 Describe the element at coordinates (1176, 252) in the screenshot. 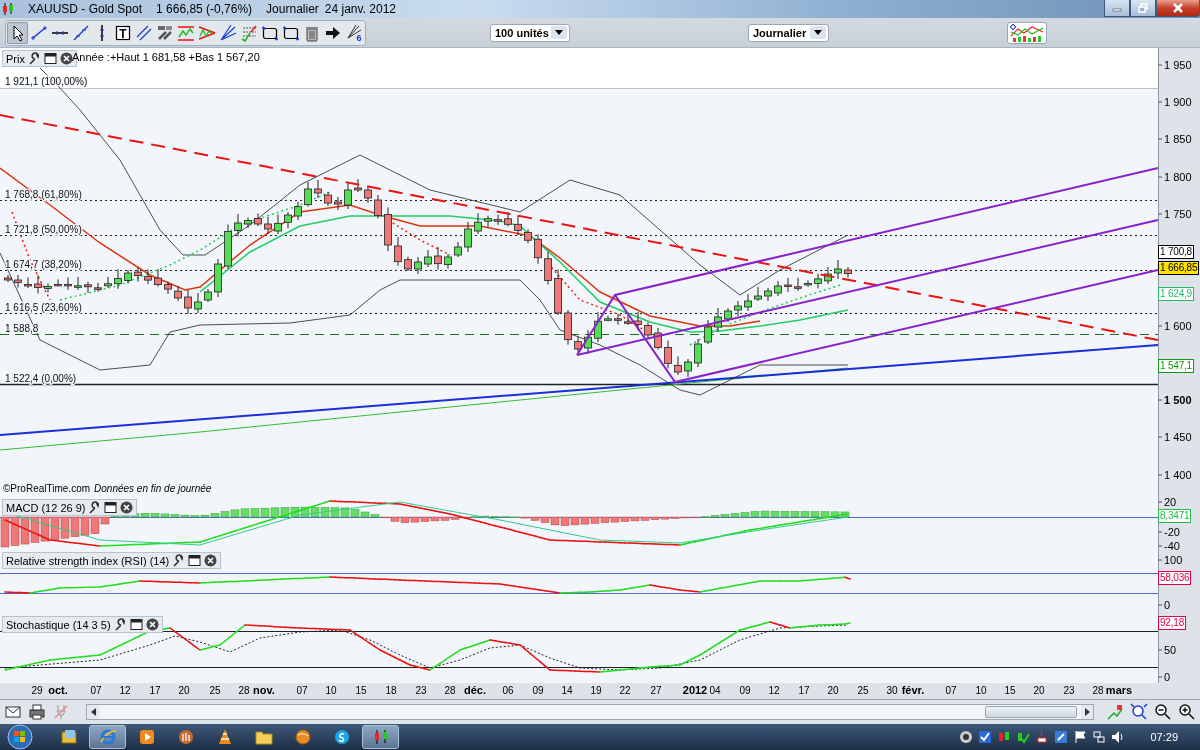

I see `price-tag: 1 700,8` at that location.